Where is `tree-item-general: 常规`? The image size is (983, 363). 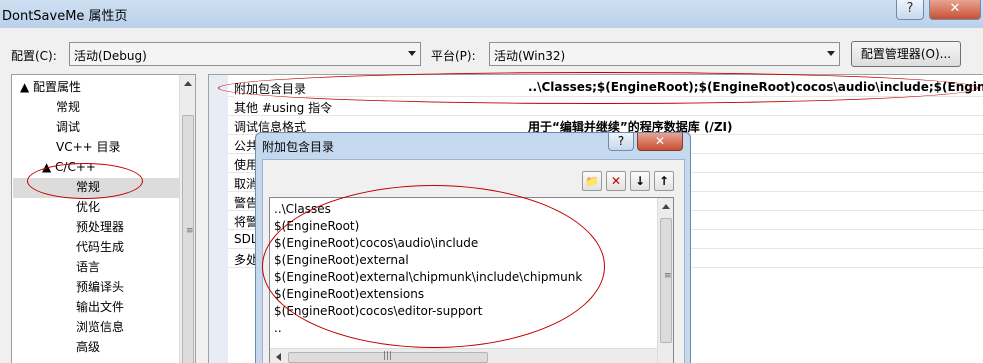
tree-item-general: 常规 is located at coordinates (68, 107).